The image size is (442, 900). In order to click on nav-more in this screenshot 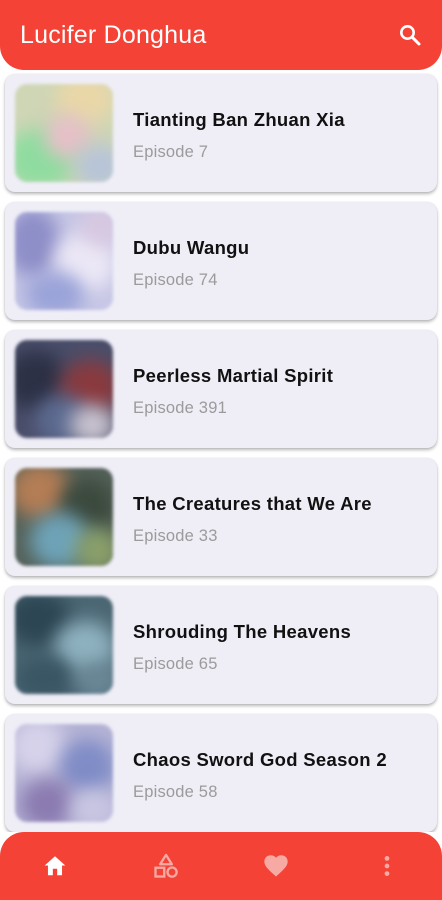, I will do `click(387, 866)`.